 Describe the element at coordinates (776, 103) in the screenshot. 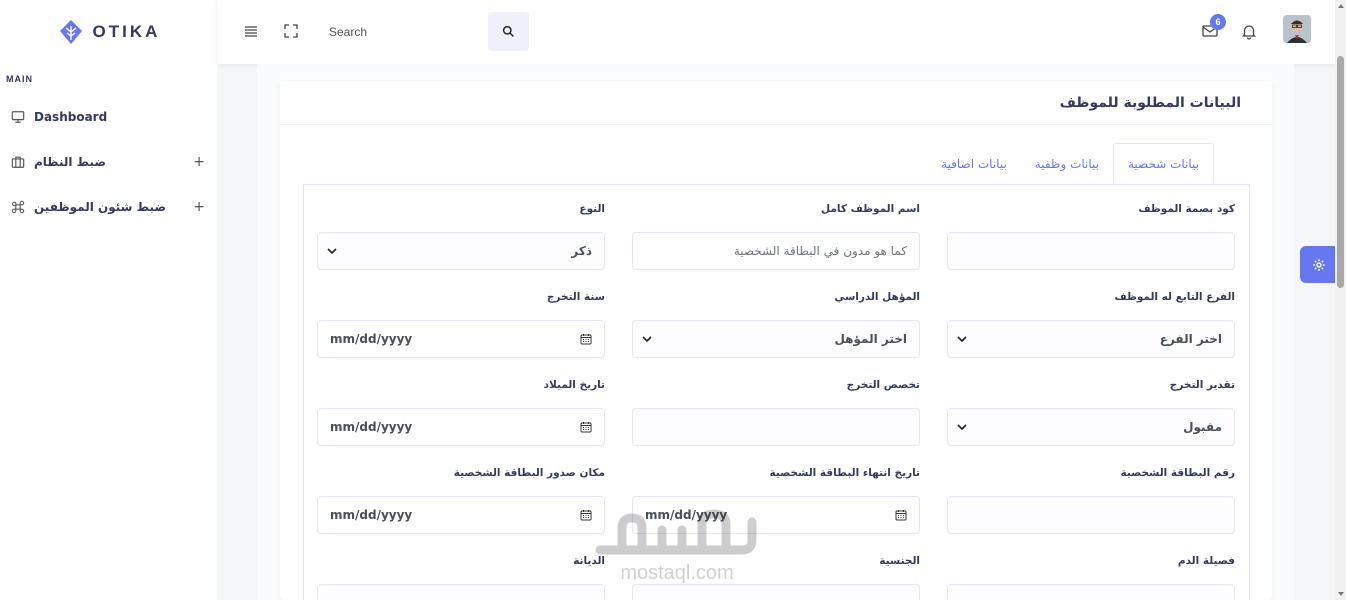

I see `card-header: البيانات المطلوبة للموظف` at that location.